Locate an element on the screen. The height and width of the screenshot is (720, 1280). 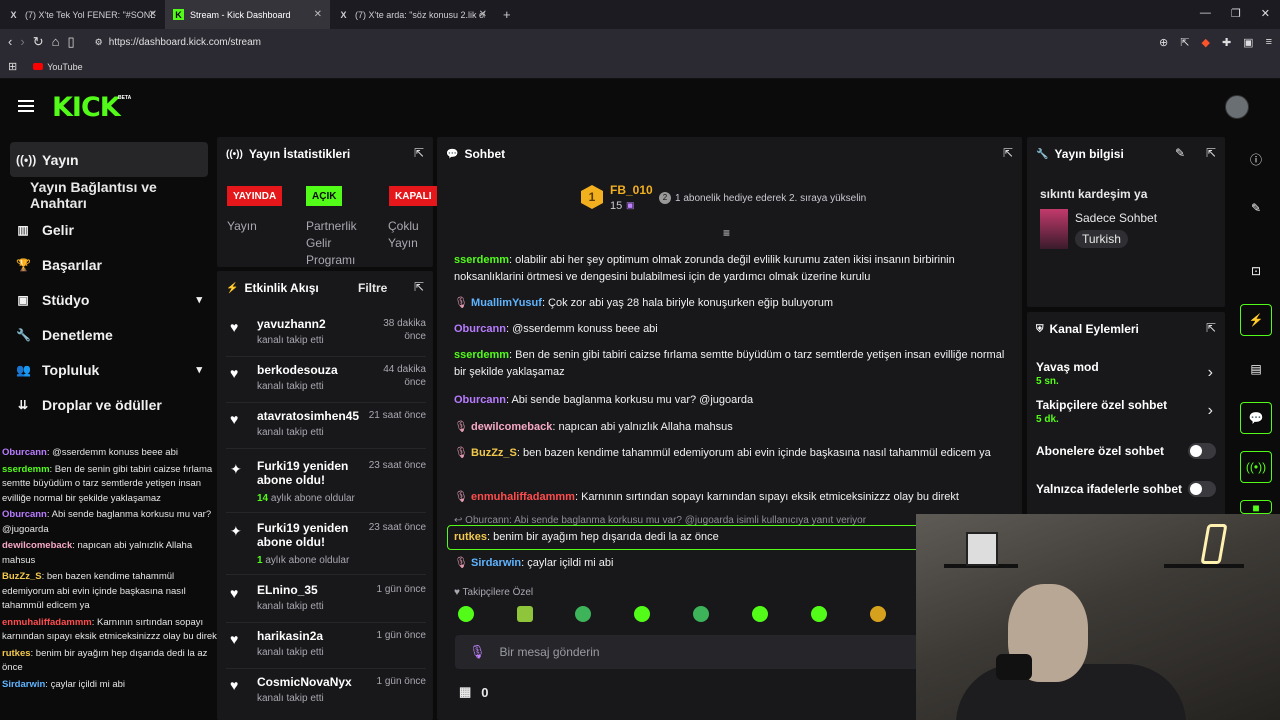
activity-sub: kanalı takip etti is located at coordinates (290, 432).